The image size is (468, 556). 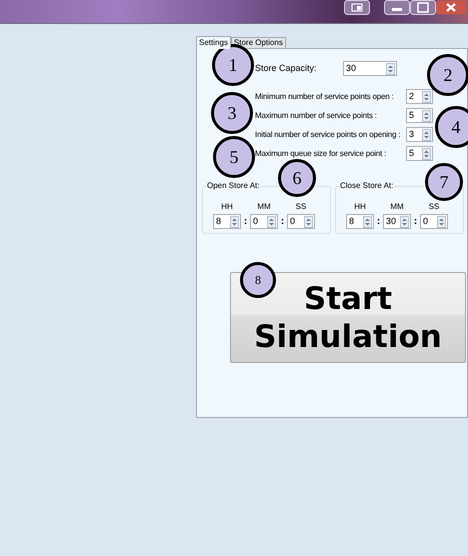 I want to click on spin-box: 3, so click(x=419, y=134).